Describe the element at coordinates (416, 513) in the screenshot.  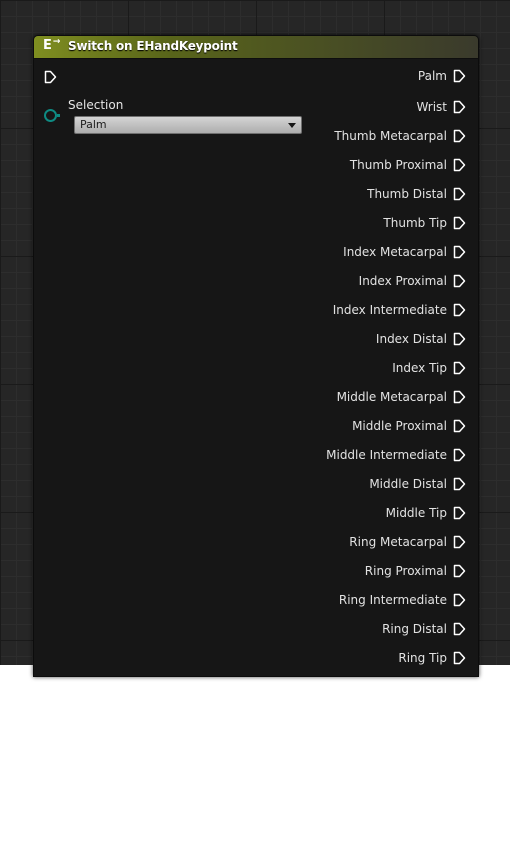
I see `output-label: Middle Tip` at that location.